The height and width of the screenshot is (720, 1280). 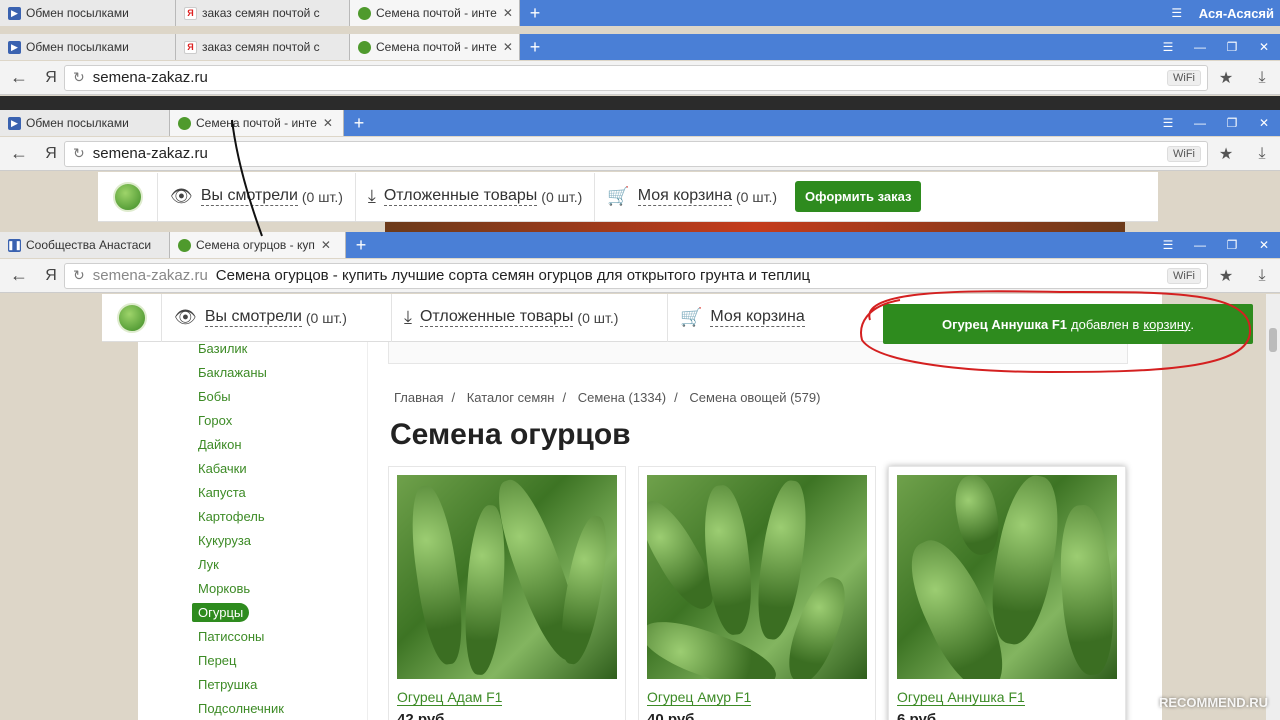 I want to click on watermark: RECOMMEND.RU, so click(x=1213, y=702).